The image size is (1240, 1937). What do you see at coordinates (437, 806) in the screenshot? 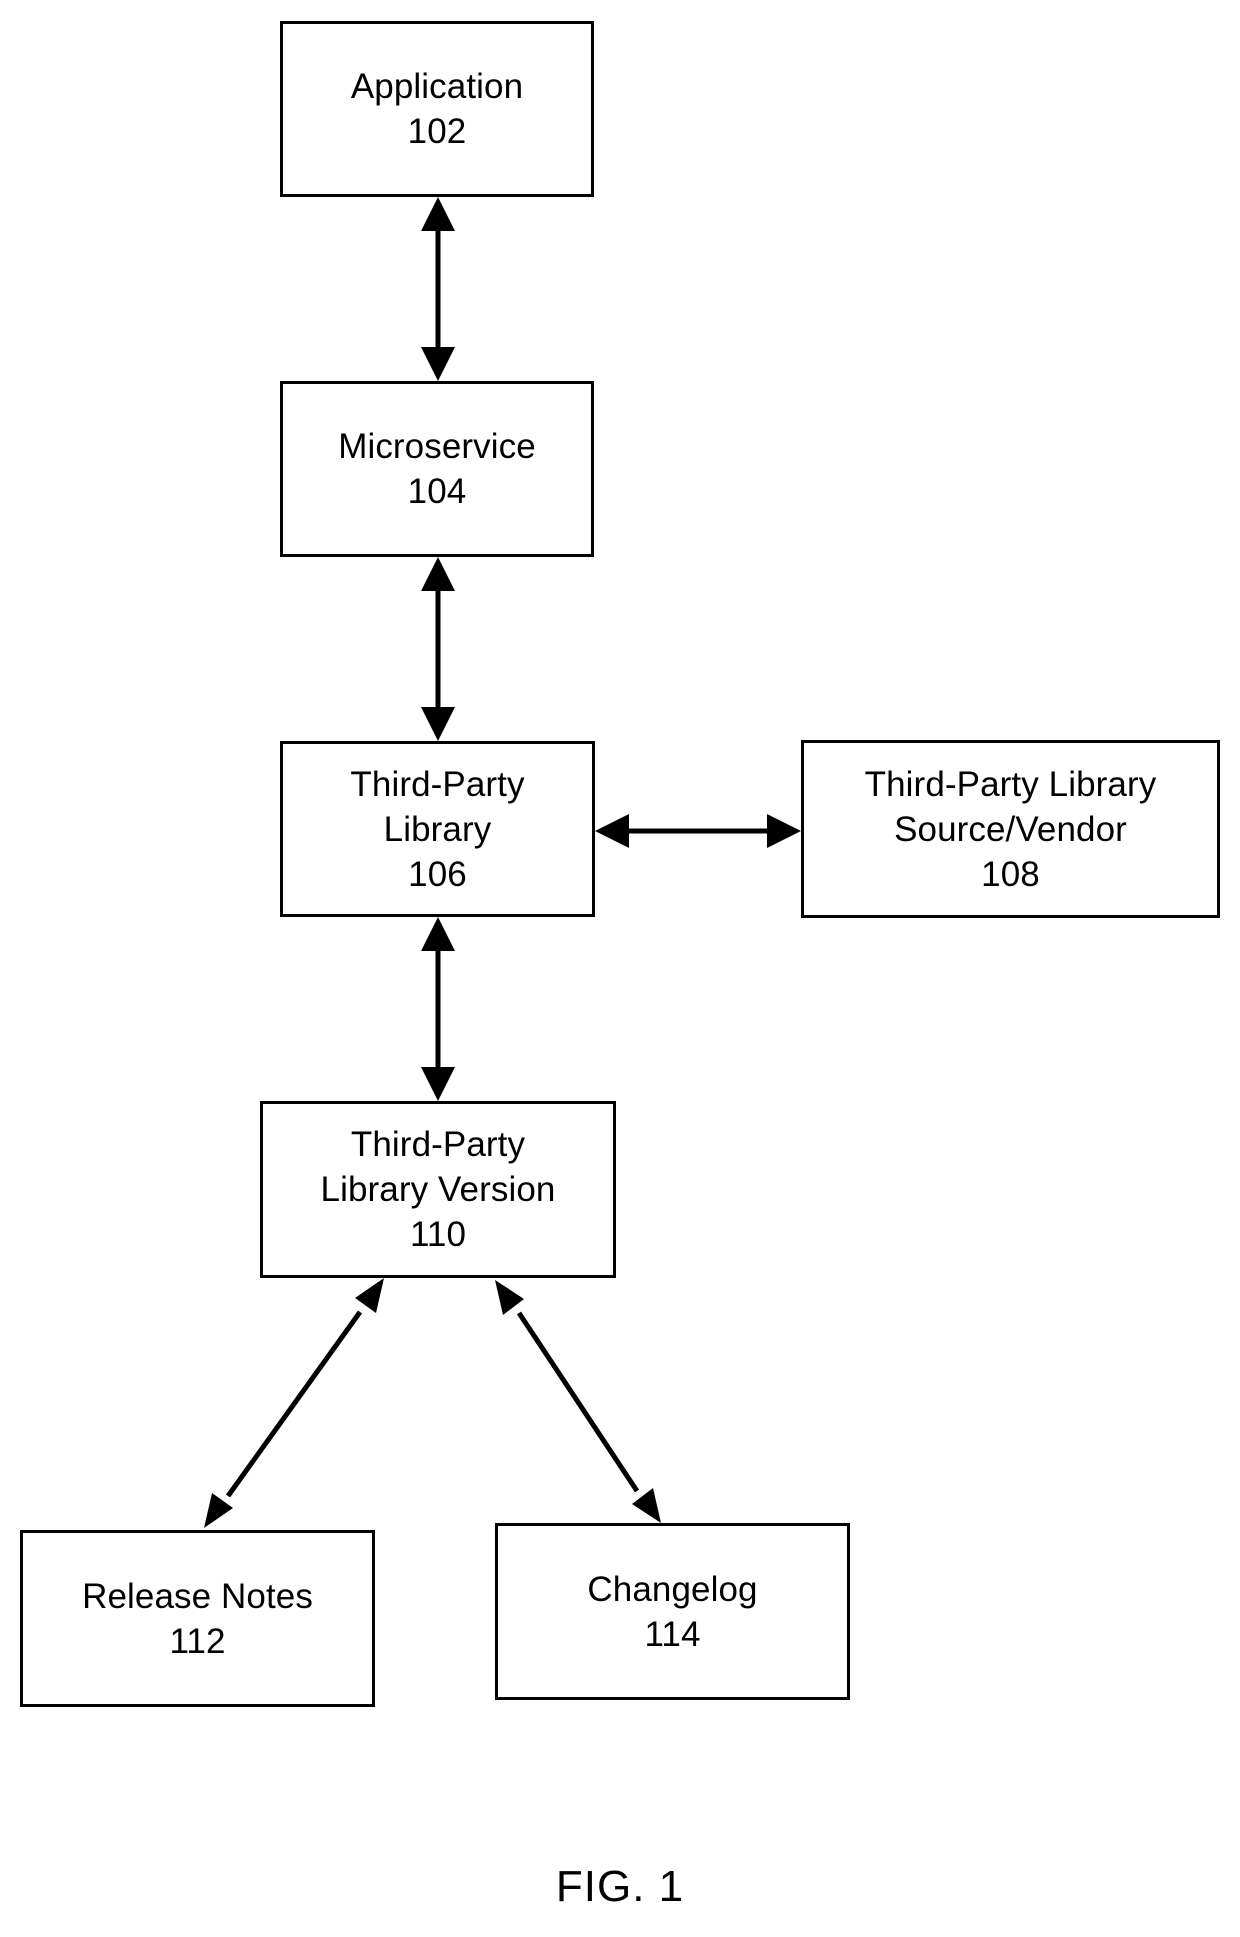
I see `node-third-party-library-label: Third-Party Library` at bounding box center [437, 806].